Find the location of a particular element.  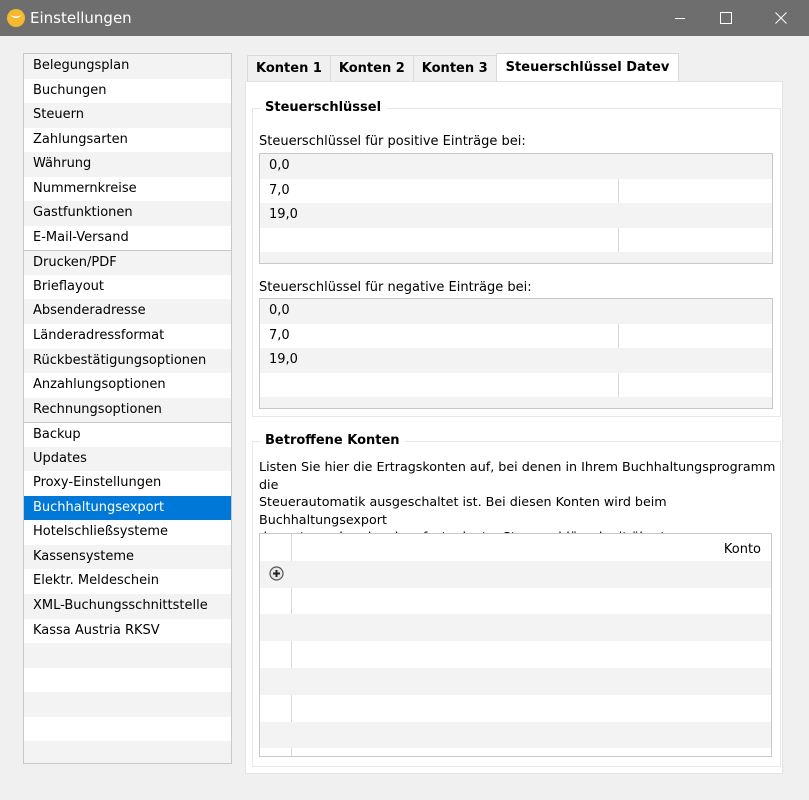

sidebar-item: Buchhaltungsexport is located at coordinates (127, 508).